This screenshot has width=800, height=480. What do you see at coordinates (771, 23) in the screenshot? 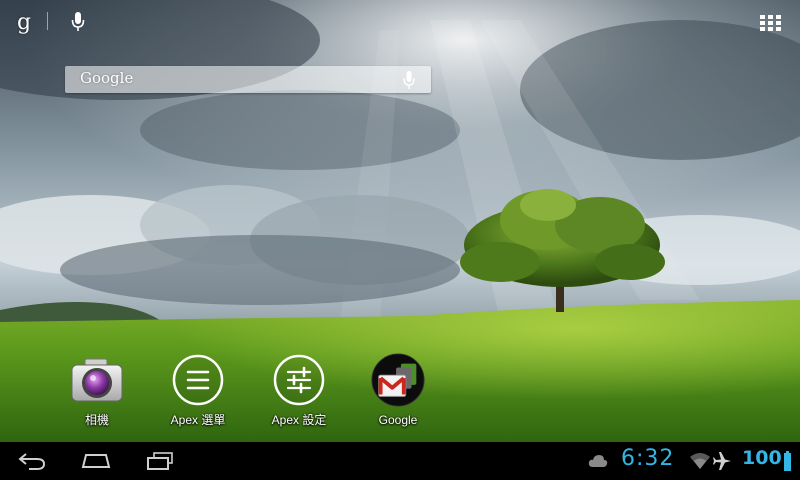
I see `all-apps-grid-icon` at bounding box center [771, 23].